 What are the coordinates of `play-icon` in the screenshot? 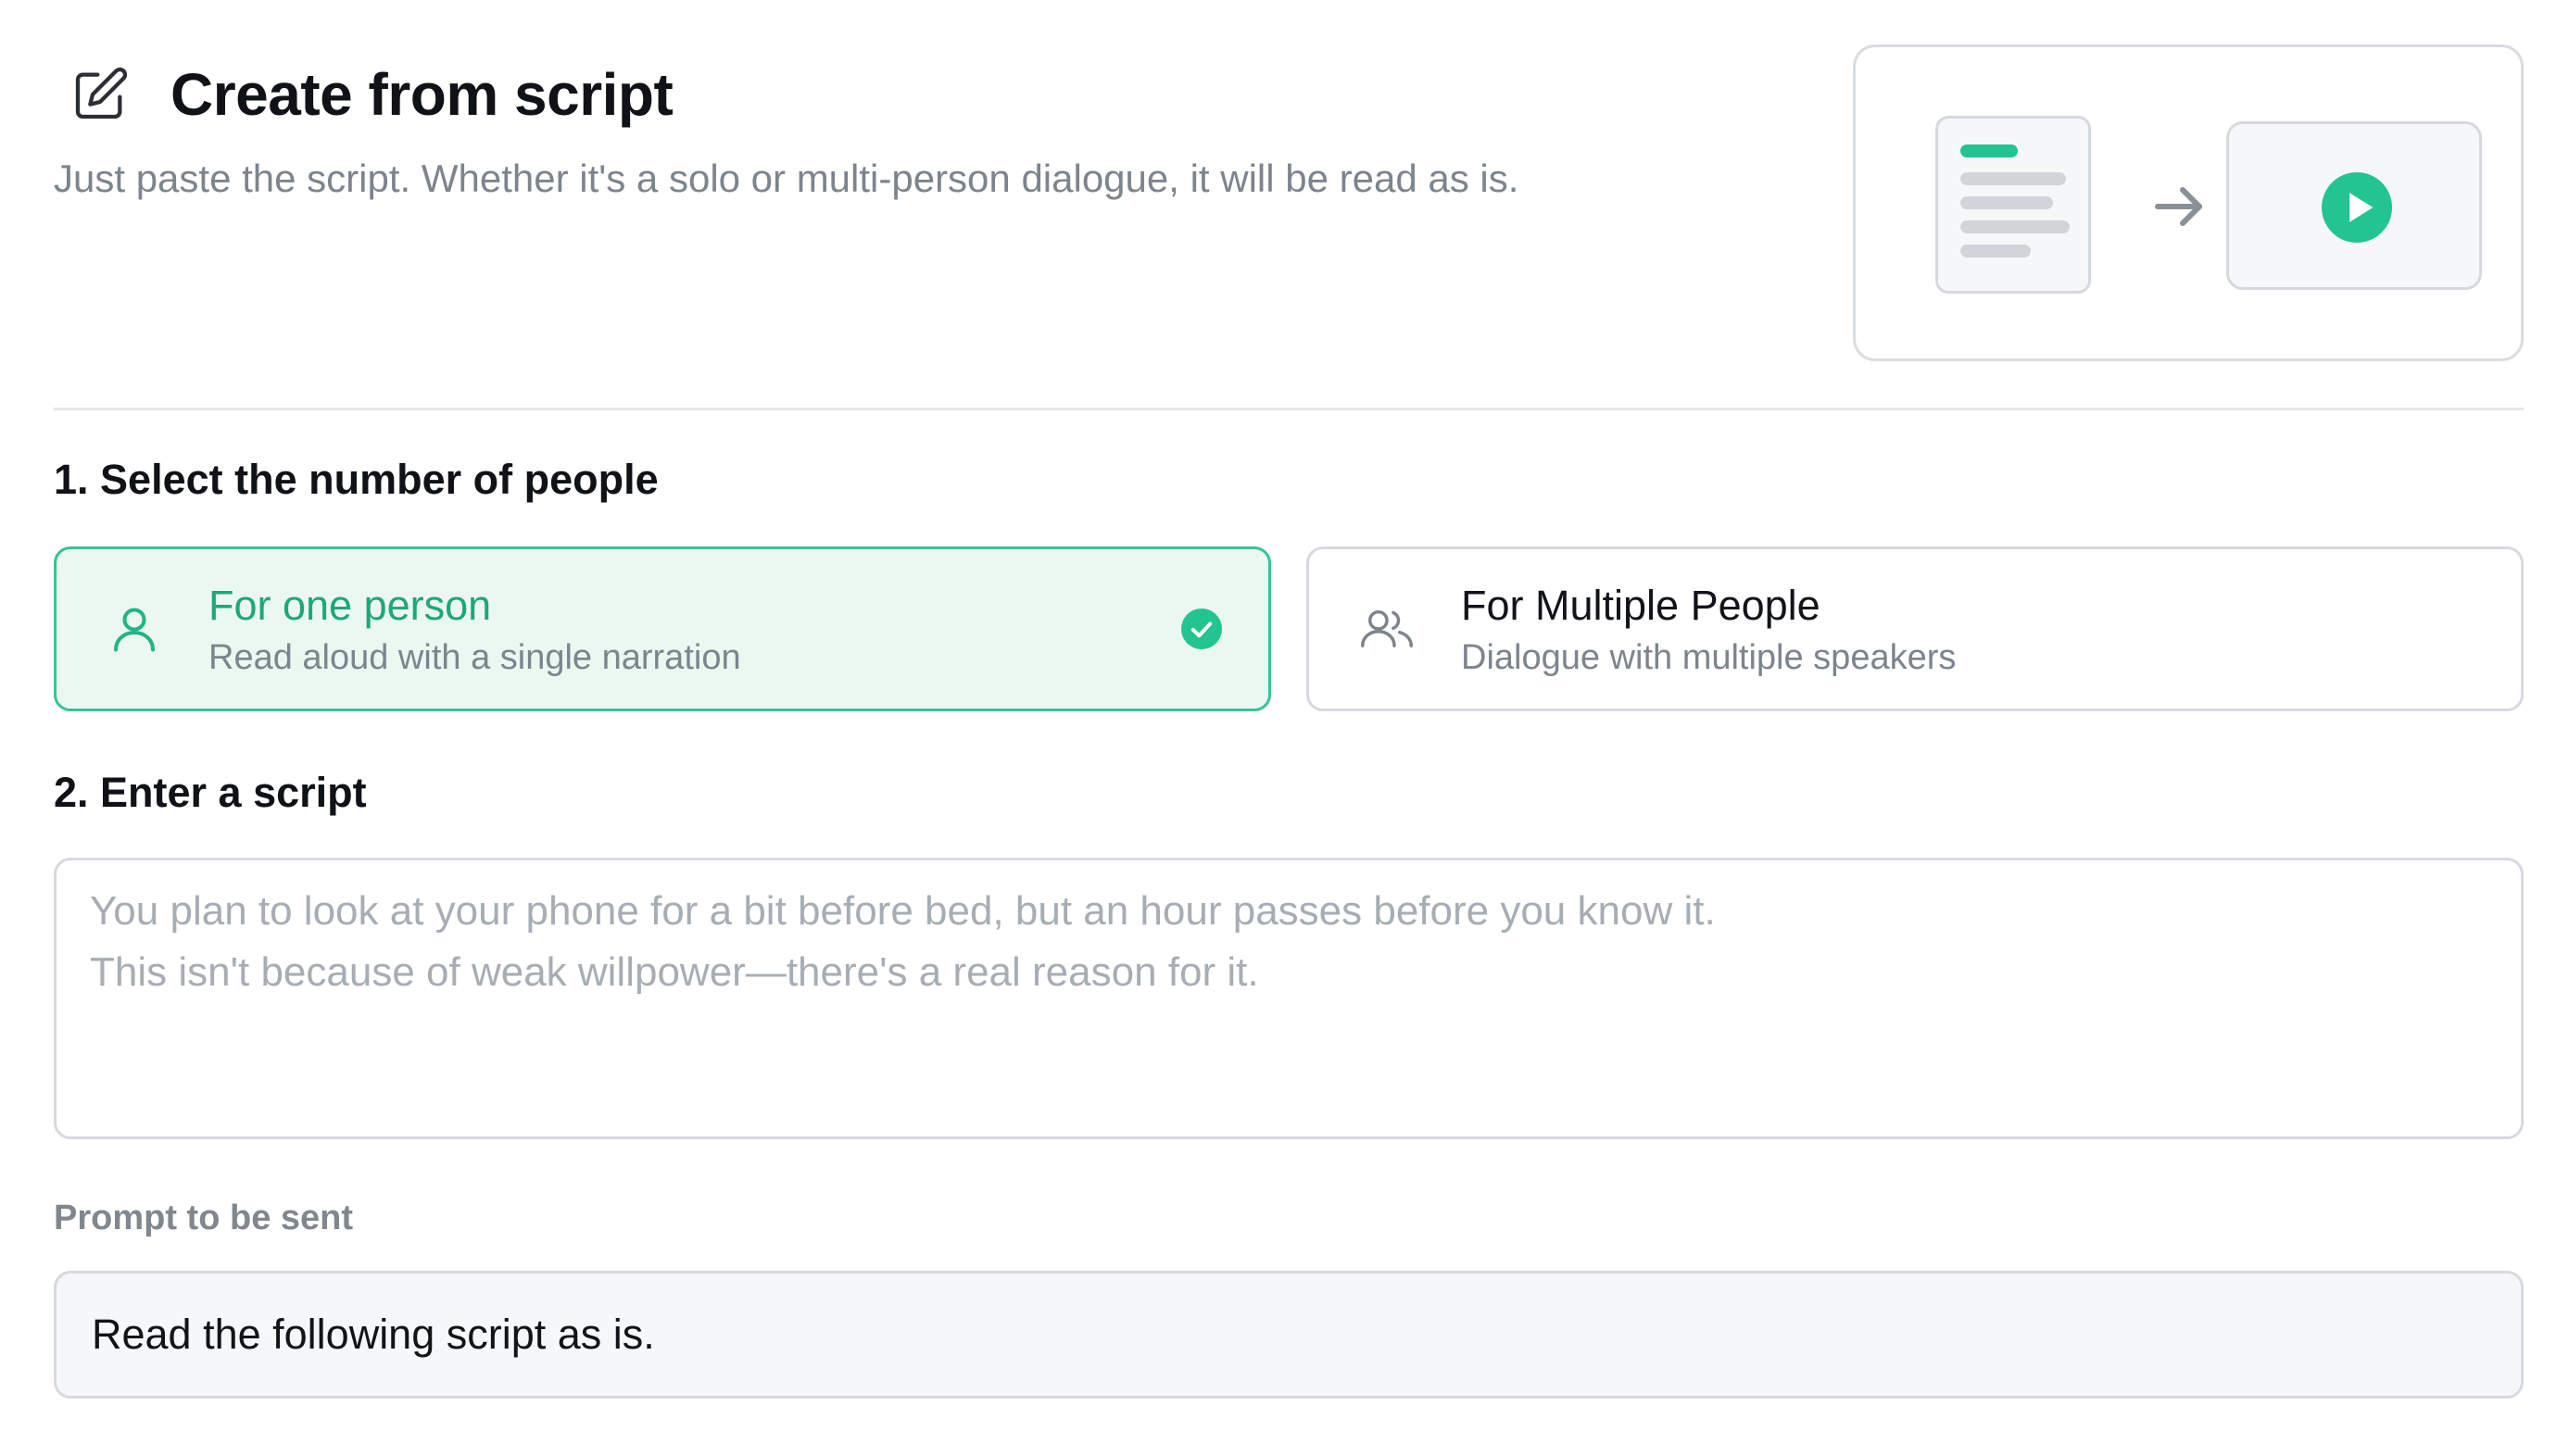 It's located at (2357, 207).